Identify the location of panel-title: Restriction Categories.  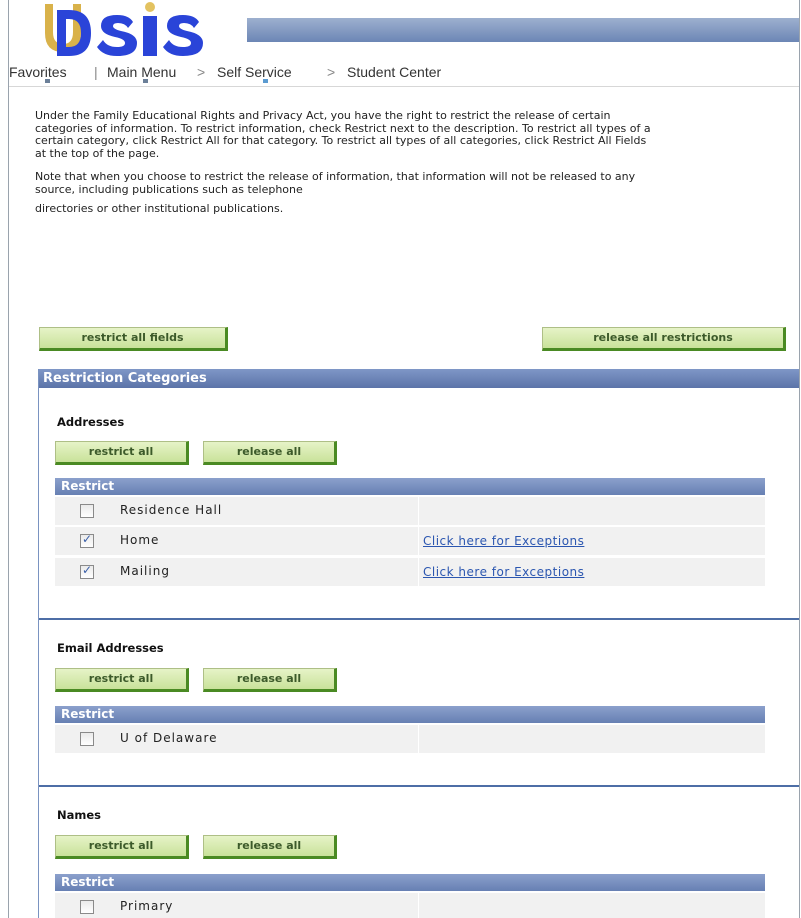
(419, 378).